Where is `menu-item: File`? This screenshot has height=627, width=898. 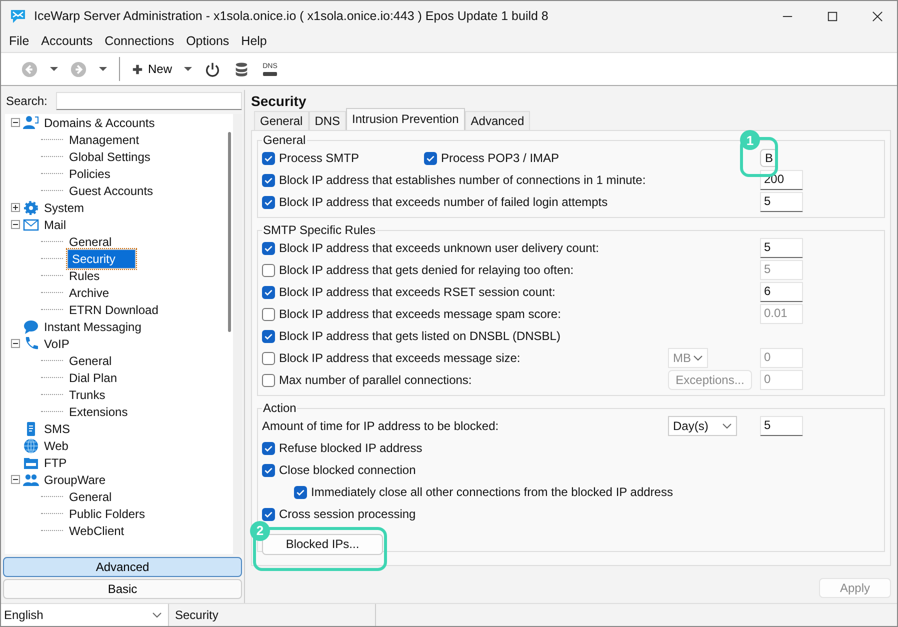
menu-item: File is located at coordinates (19, 41).